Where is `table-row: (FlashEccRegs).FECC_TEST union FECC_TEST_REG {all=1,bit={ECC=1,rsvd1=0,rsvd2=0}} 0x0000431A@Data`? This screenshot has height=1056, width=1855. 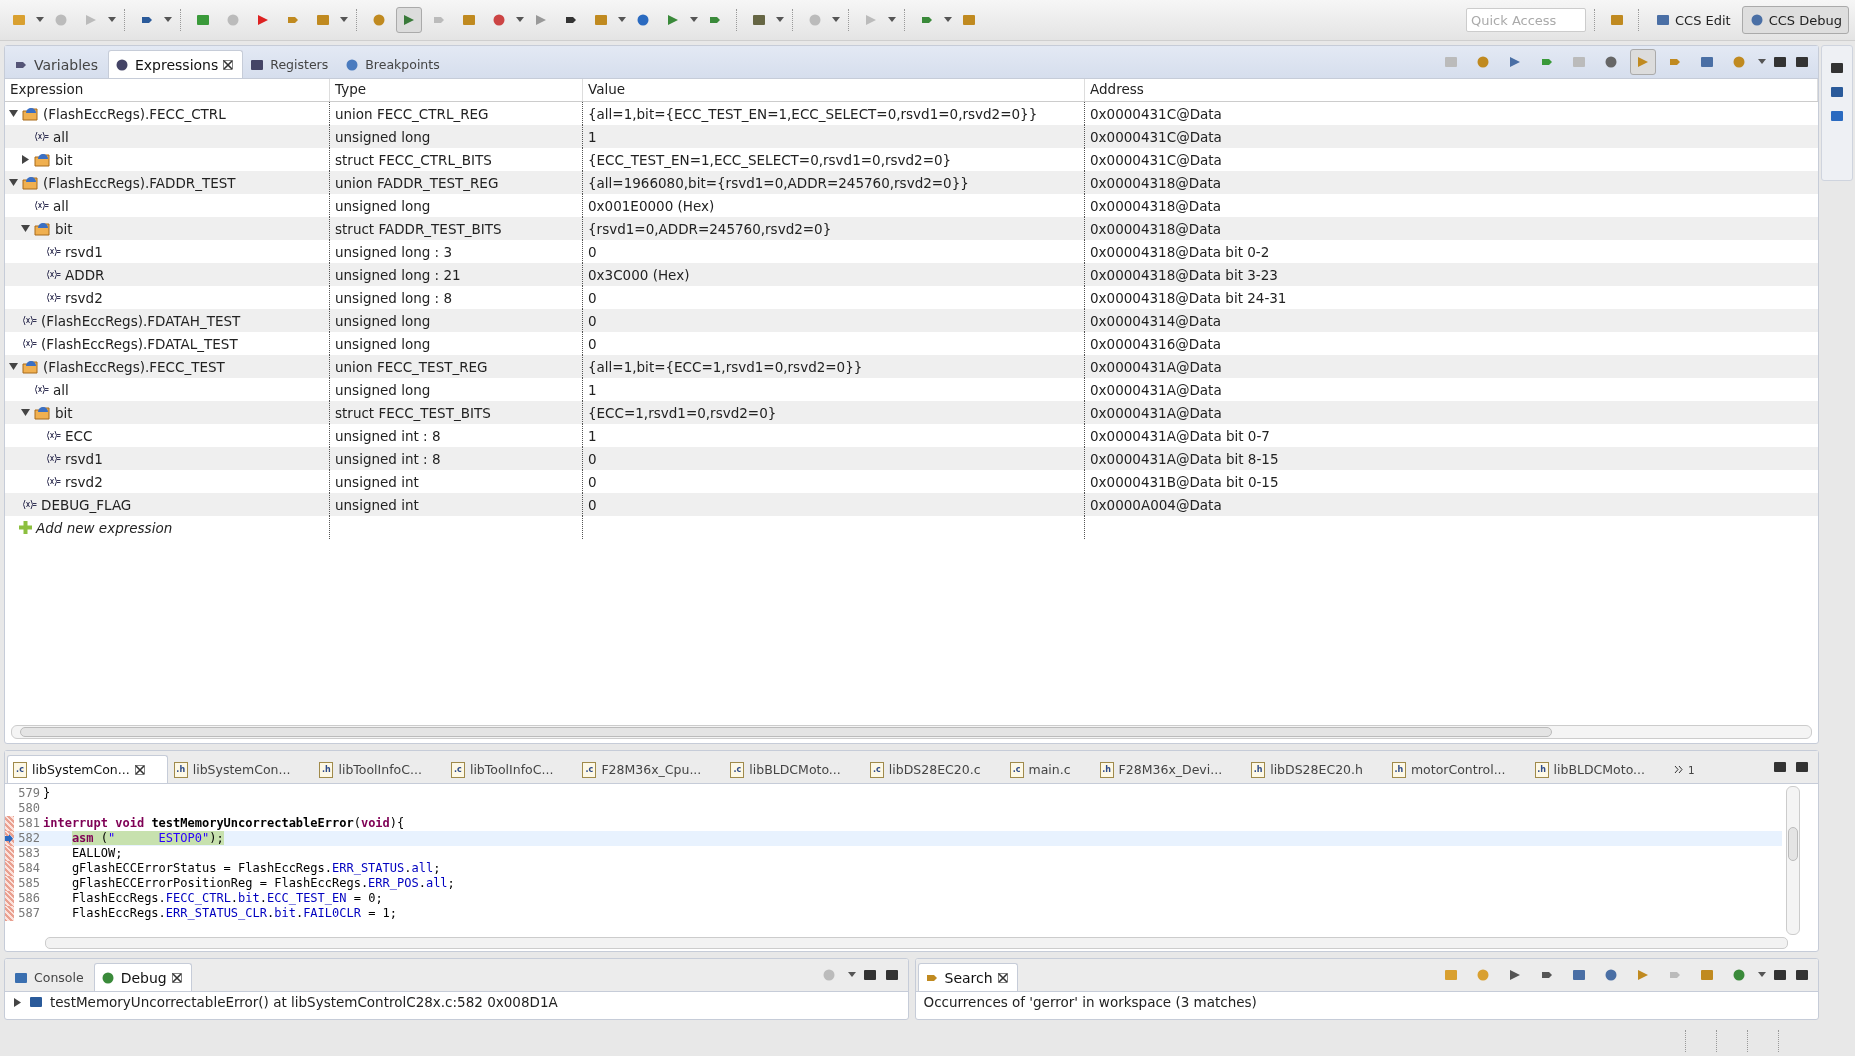
table-row: (FlashEccRegs).FECC_TEST union FECC_TEST_REG {all=1,bit={ECC=1,rsvd1=0,rsvd2=0}} 0x0000431A@Data is located at coordinates (911, 366).